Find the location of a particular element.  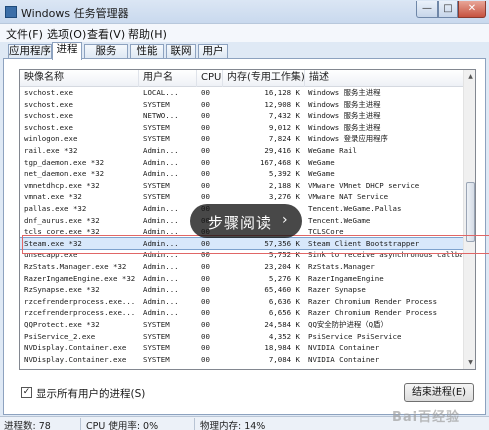

status-cpu-usage: CPU 使用率: 0% is located at coordinates (122, 425).